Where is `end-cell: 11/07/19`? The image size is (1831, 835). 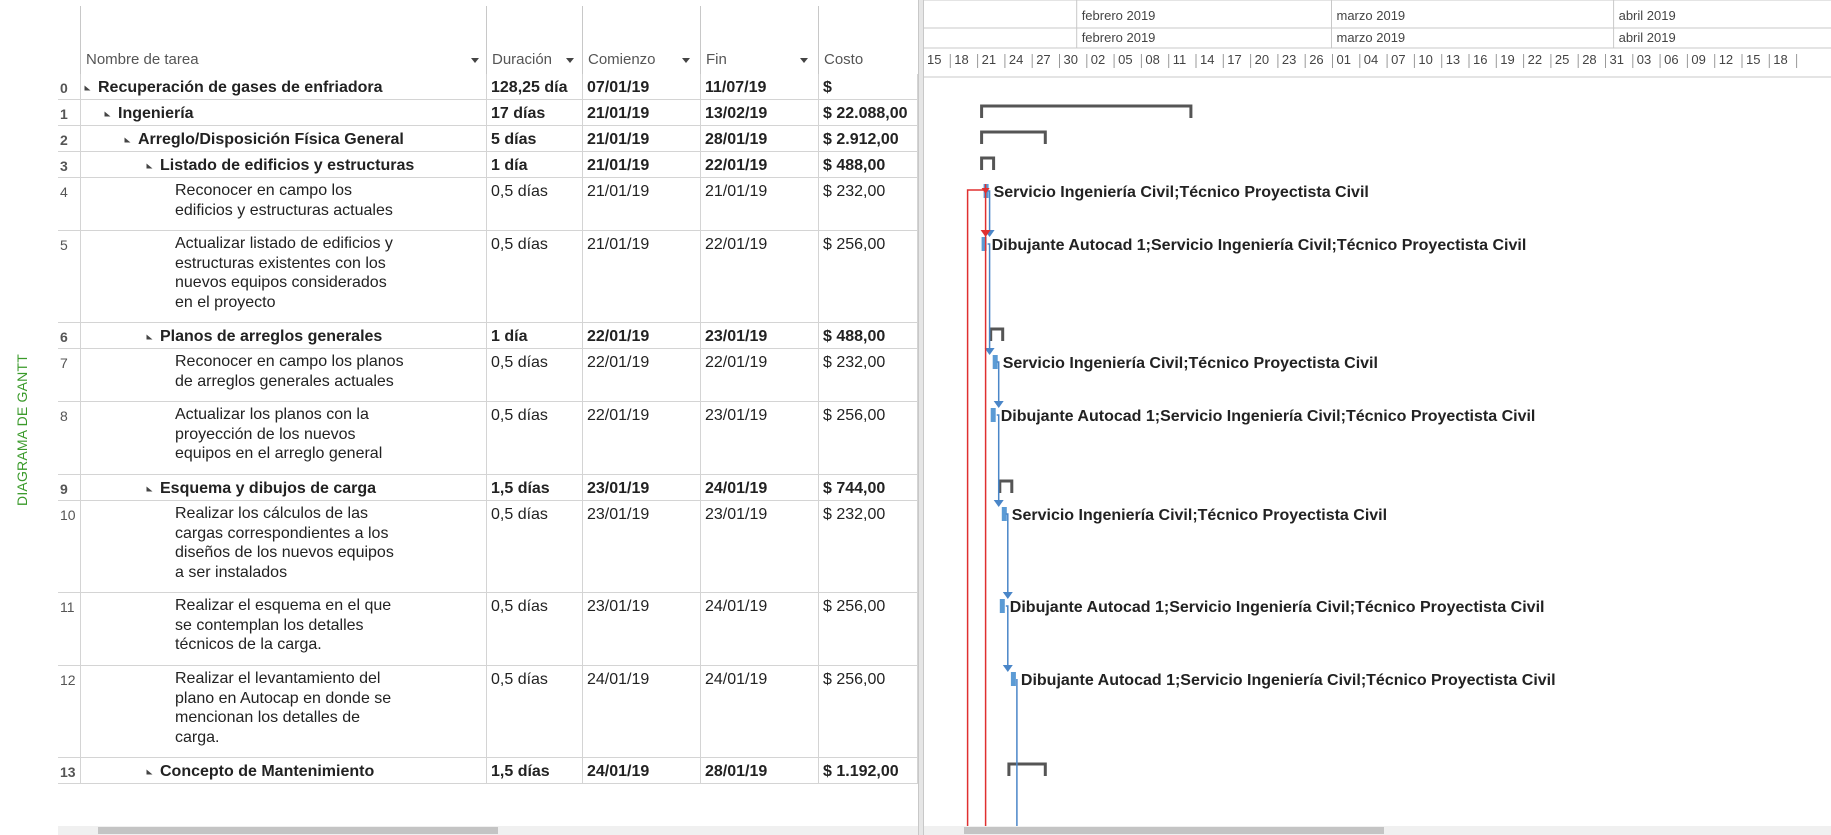
end-cell: 11/07/19 is located at coordinates (759, 86).